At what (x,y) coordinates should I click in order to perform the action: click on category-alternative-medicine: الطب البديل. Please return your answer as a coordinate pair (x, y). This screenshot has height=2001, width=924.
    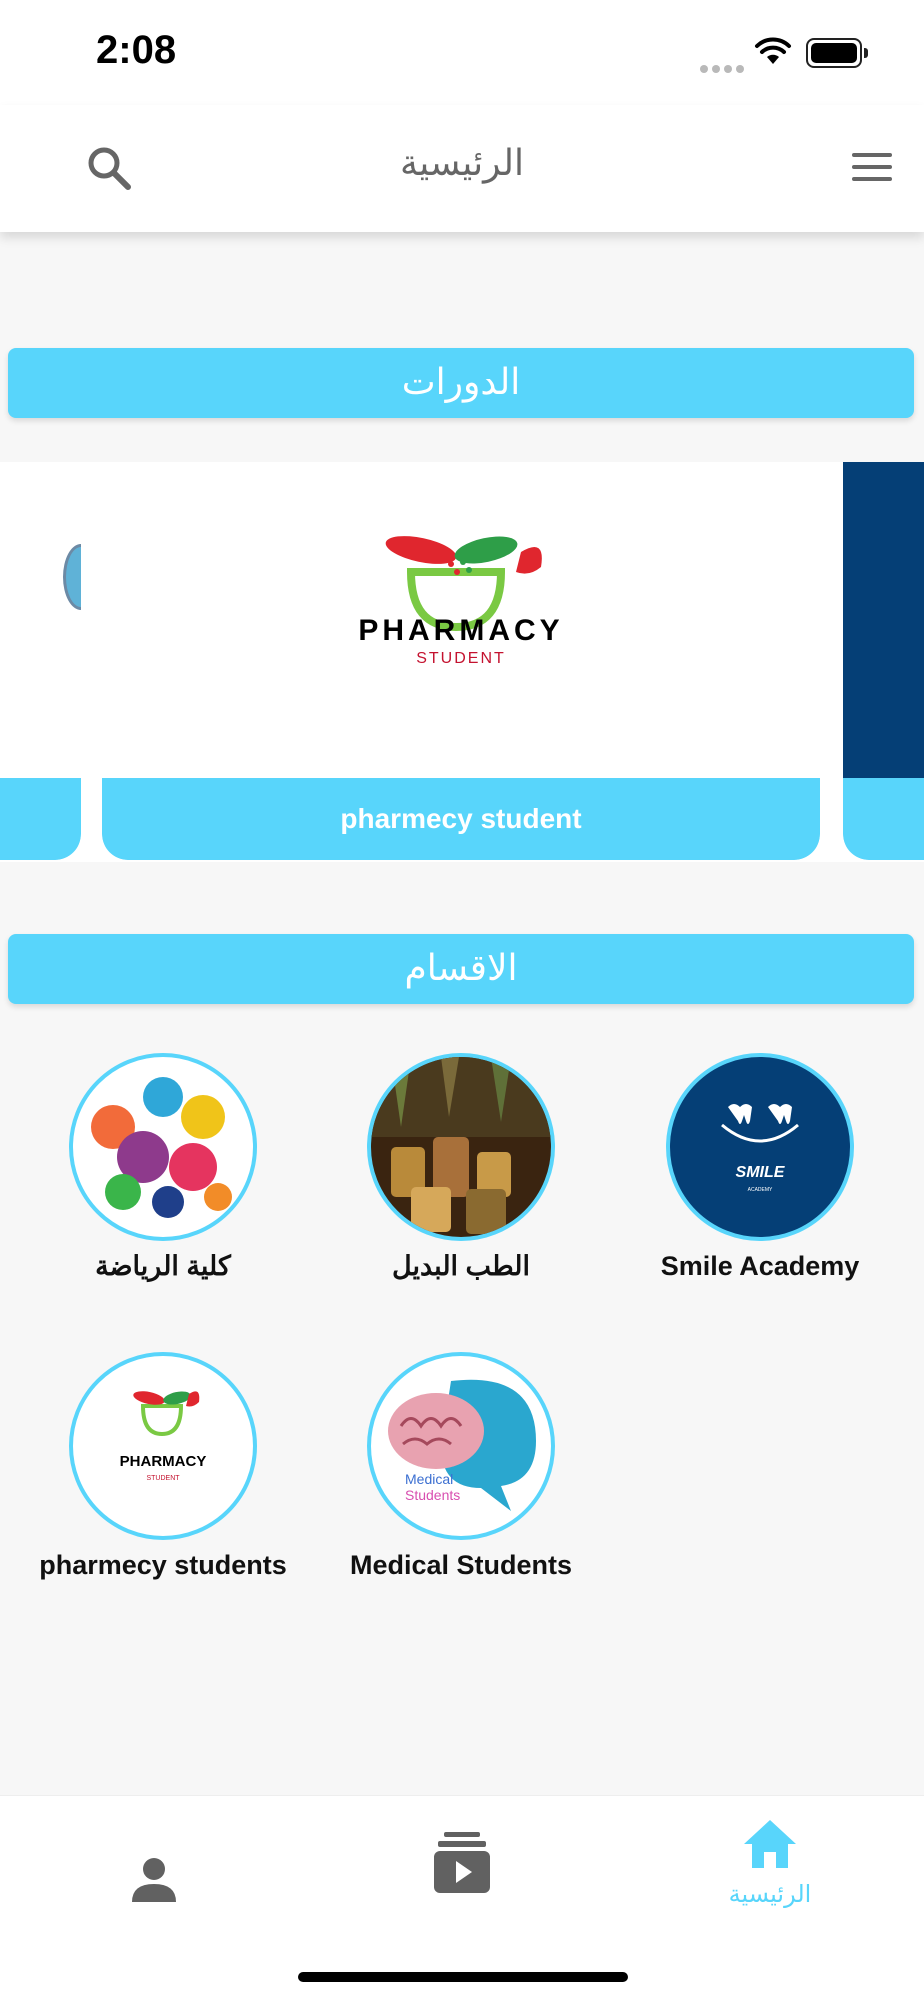
    Looking at the image, I should click on (461, 1167).